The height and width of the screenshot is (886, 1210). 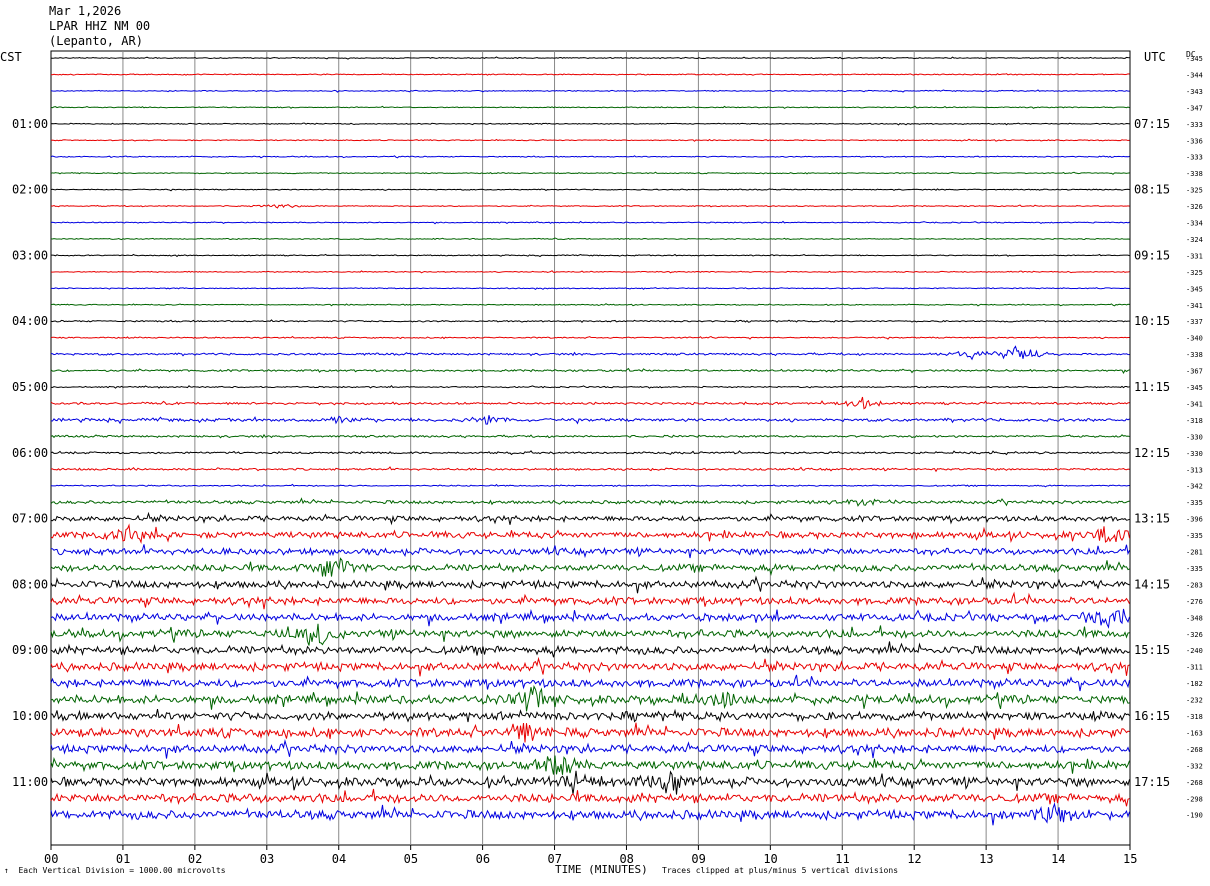 What do you see at coordinates (1194, 717) in the screenshot?
I see `dc-offset-label: -318` at bounding box center [1194, 717].